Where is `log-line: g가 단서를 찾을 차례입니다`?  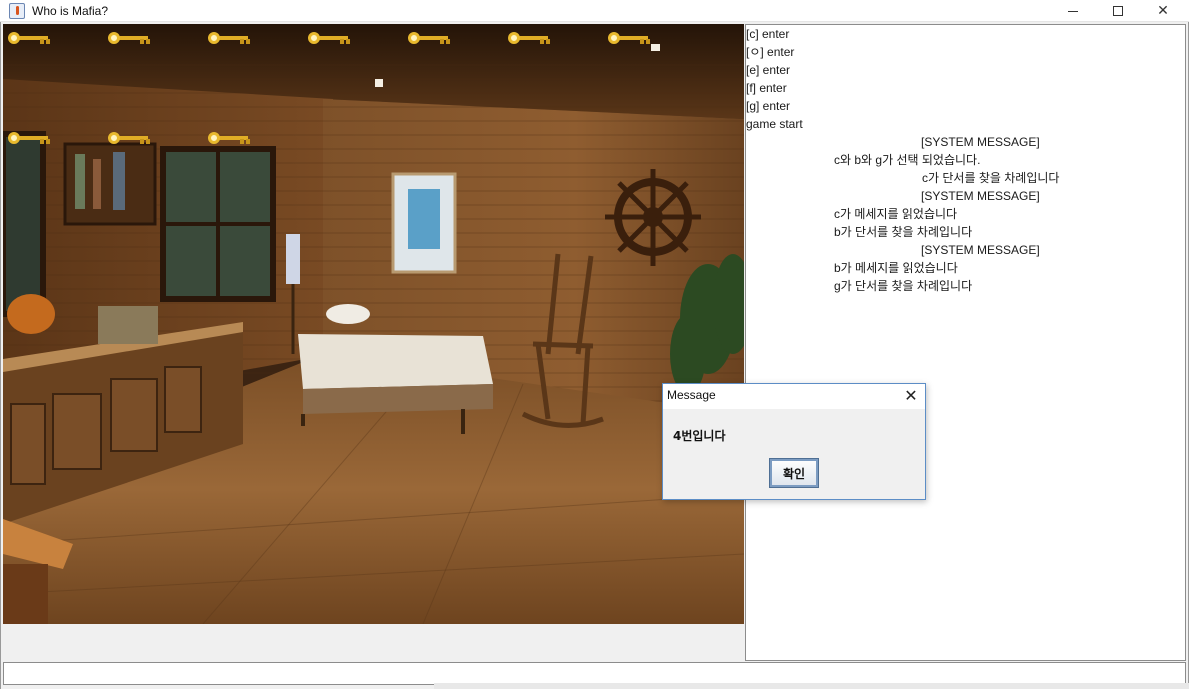
log-line: g가 단서를 찾을 차례입니다 is located at coordinates (903, 286).